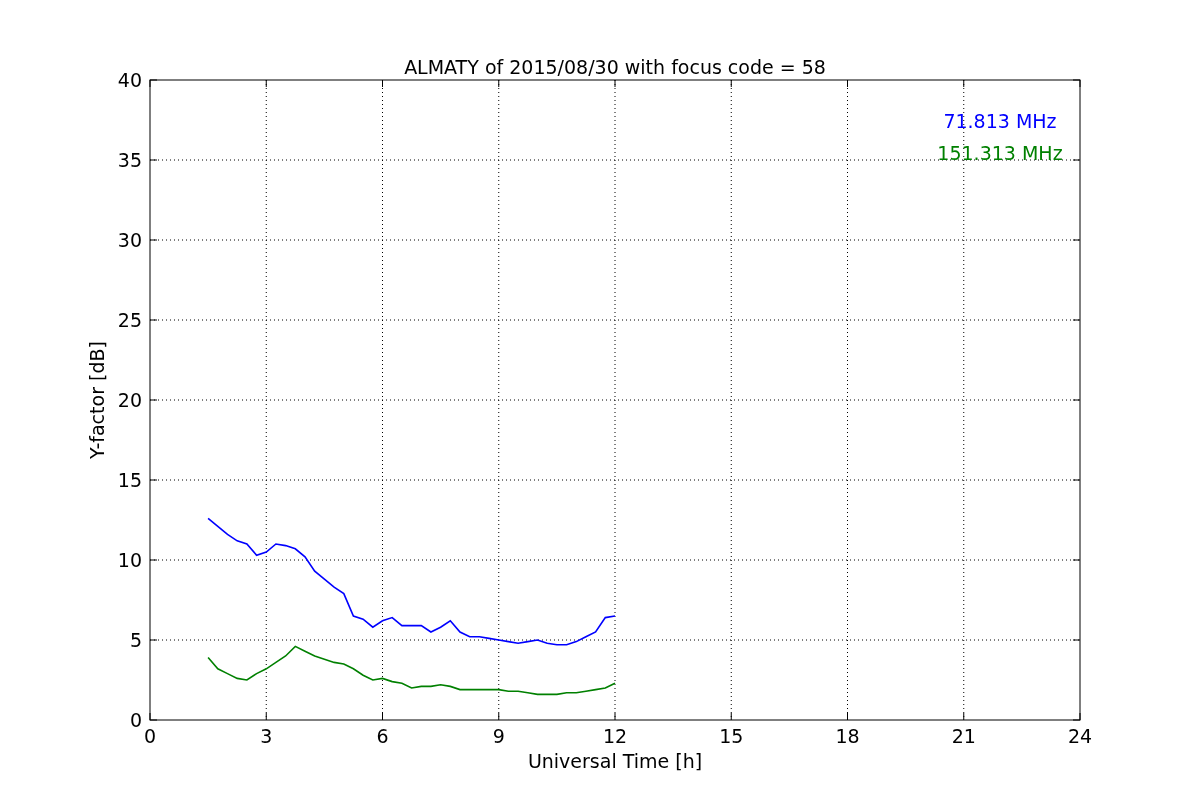 The height and width of the screenshot is (800, 1200). Describe the element at coordinates (731, 736) in the screenshot. I see `x-tick-label: 15` at that location.